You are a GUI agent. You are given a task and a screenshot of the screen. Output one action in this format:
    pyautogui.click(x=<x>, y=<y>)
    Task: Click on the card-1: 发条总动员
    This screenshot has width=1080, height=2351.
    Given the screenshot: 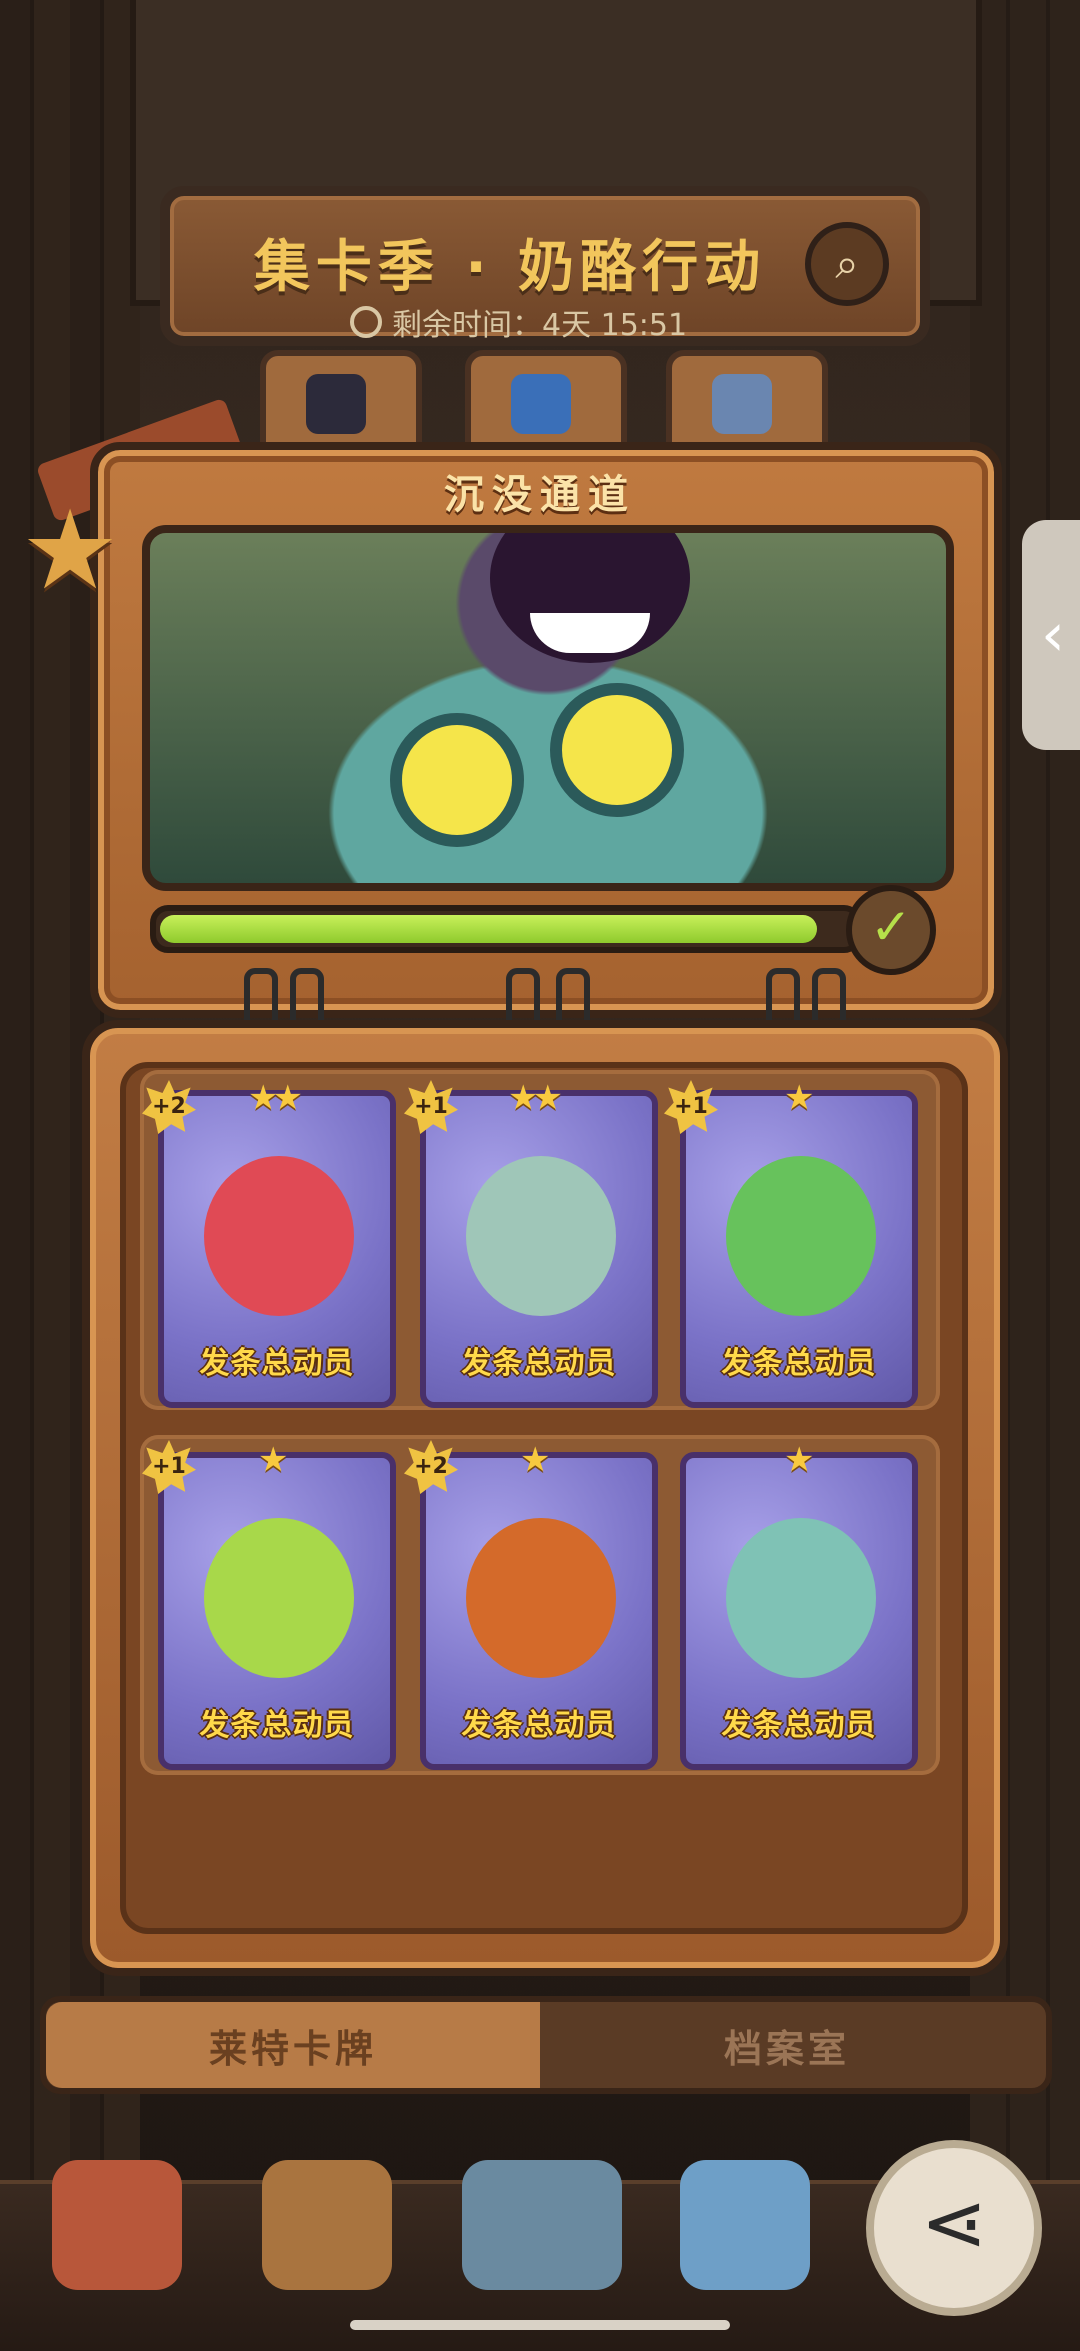 What is the action you would take?
    pyautogui.click(x=277, y=1249)
    